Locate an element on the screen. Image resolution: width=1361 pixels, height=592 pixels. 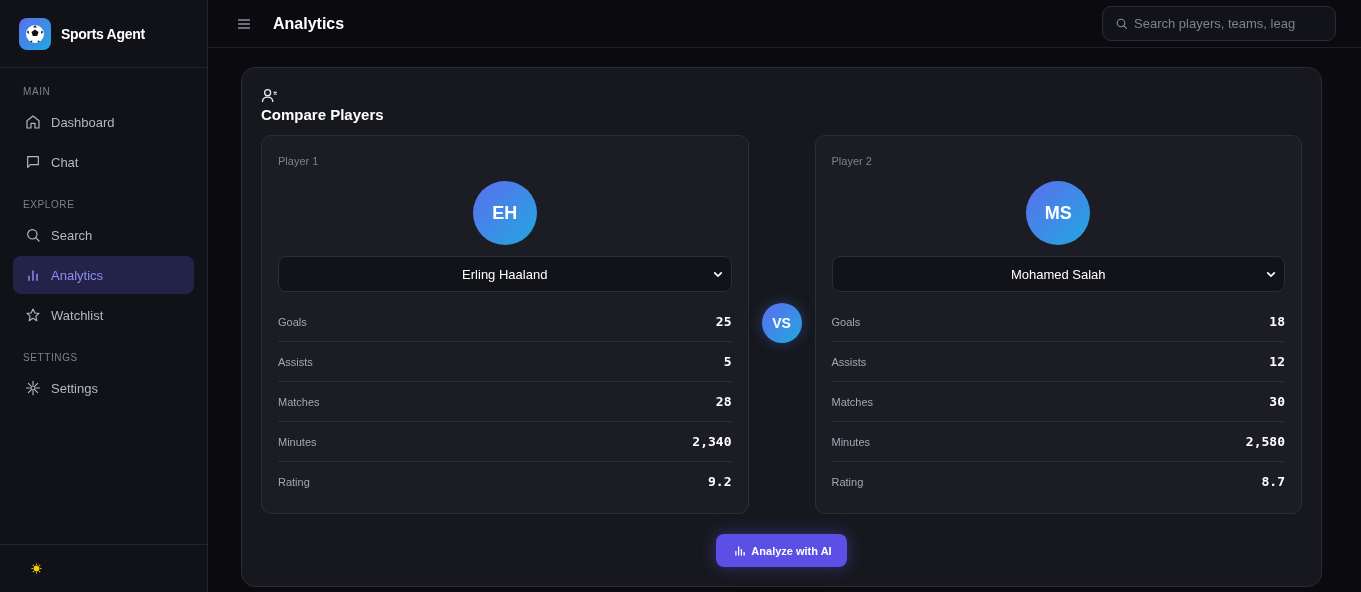
settings-icon is located at coordinates (33, 388).